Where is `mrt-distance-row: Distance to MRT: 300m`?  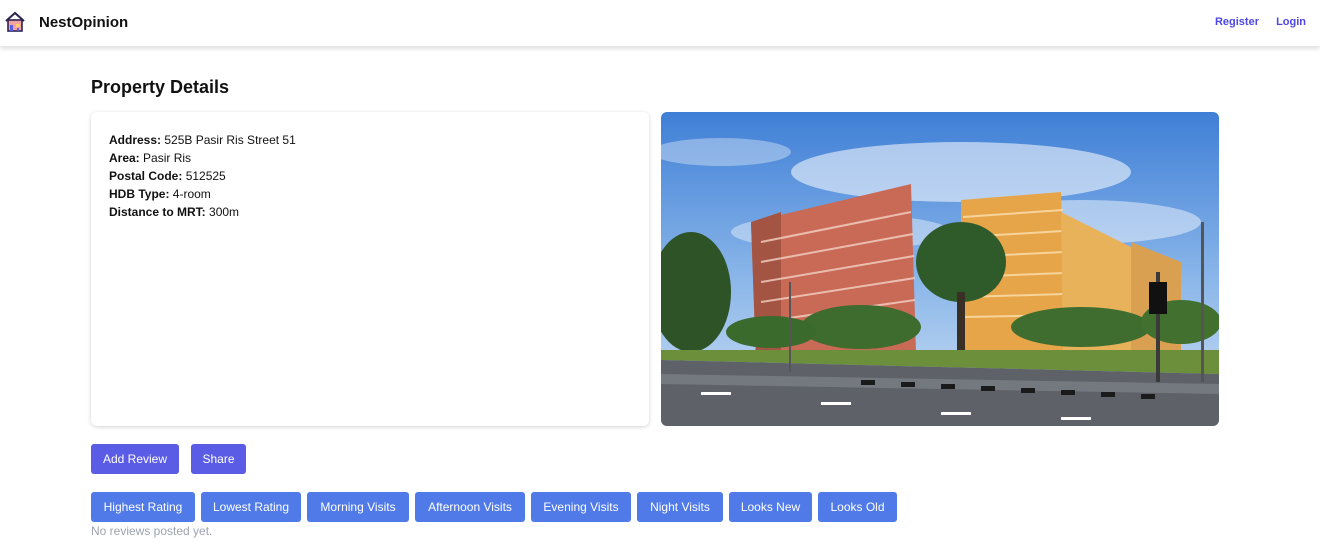
mrt-distance-row: Distance to MRT: 300m is located at coordinates (202, 212).